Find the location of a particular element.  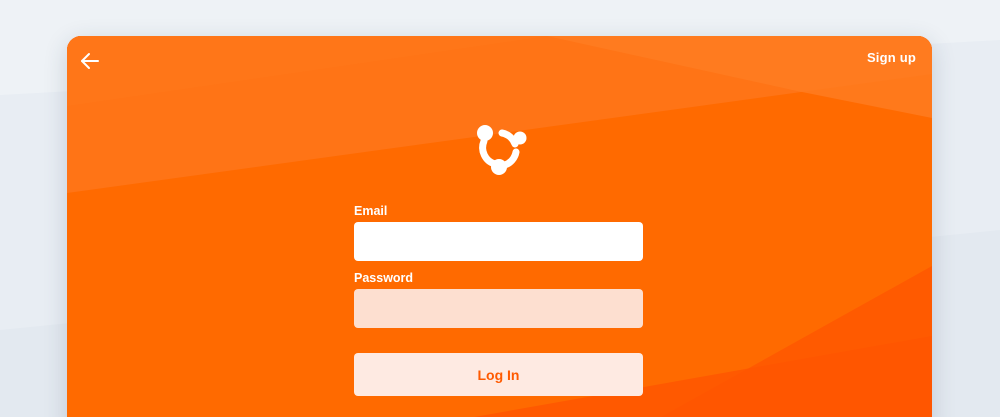

login-form: Email Password Log In is located at coordinates (498, 300).